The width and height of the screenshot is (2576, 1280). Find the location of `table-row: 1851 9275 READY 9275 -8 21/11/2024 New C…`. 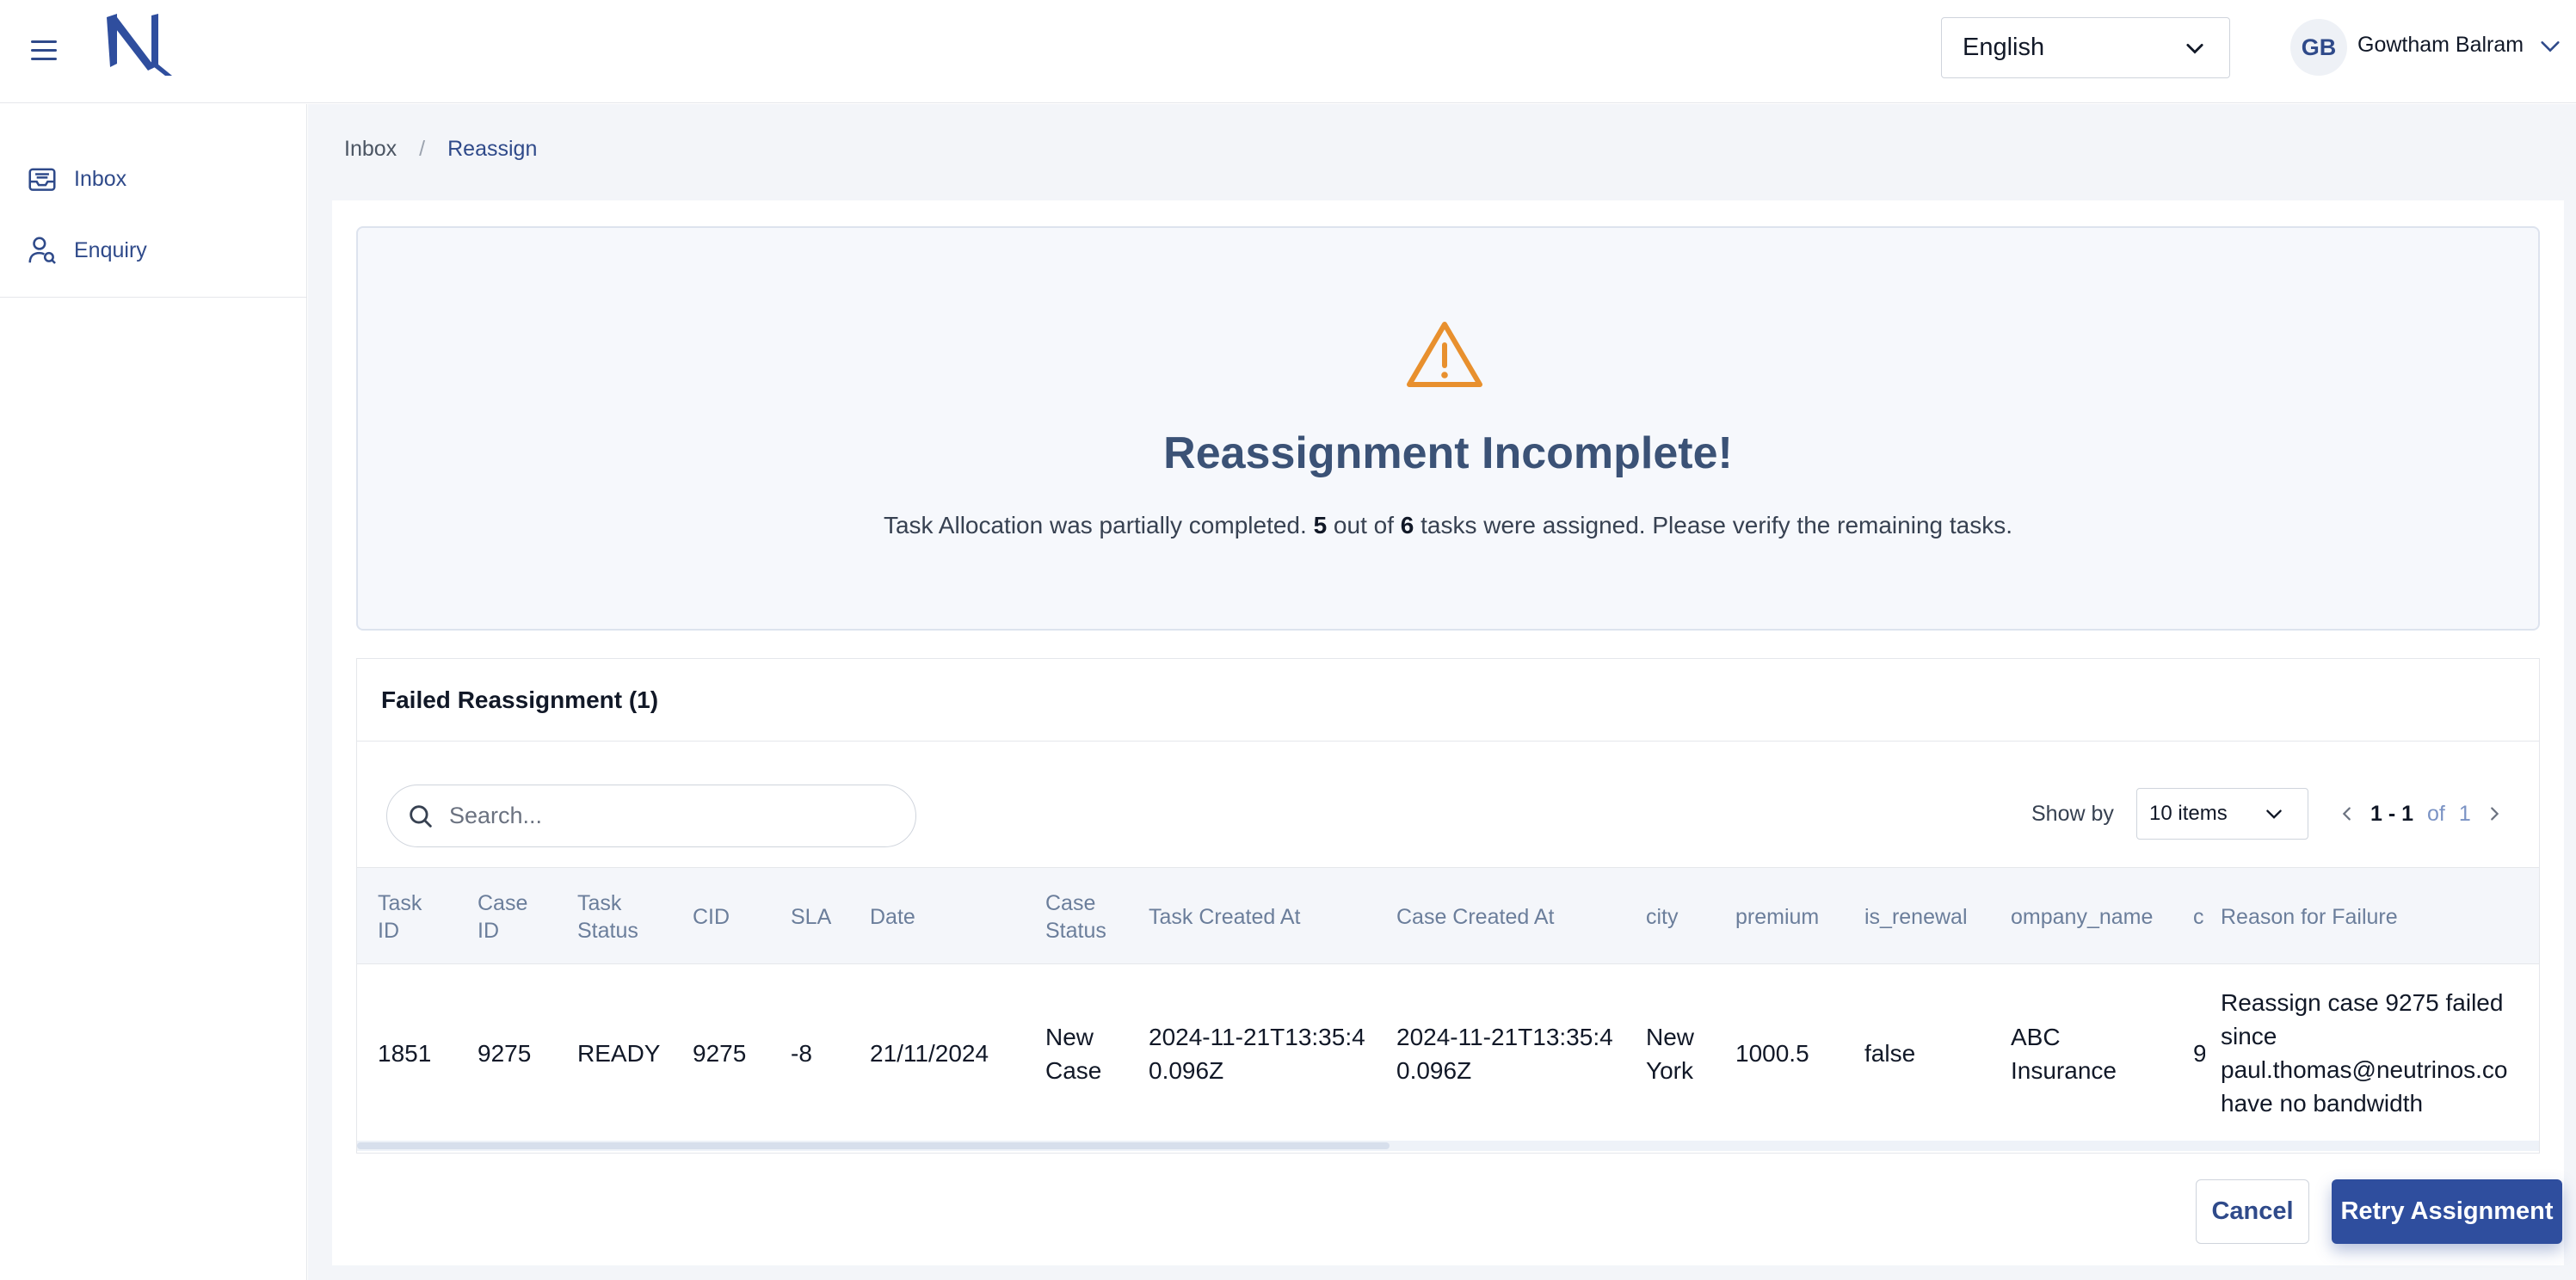

table-row: 1851 9275 READY 9275 -8 21/11/2024 New C… is located at coordinates (1448, 1054).